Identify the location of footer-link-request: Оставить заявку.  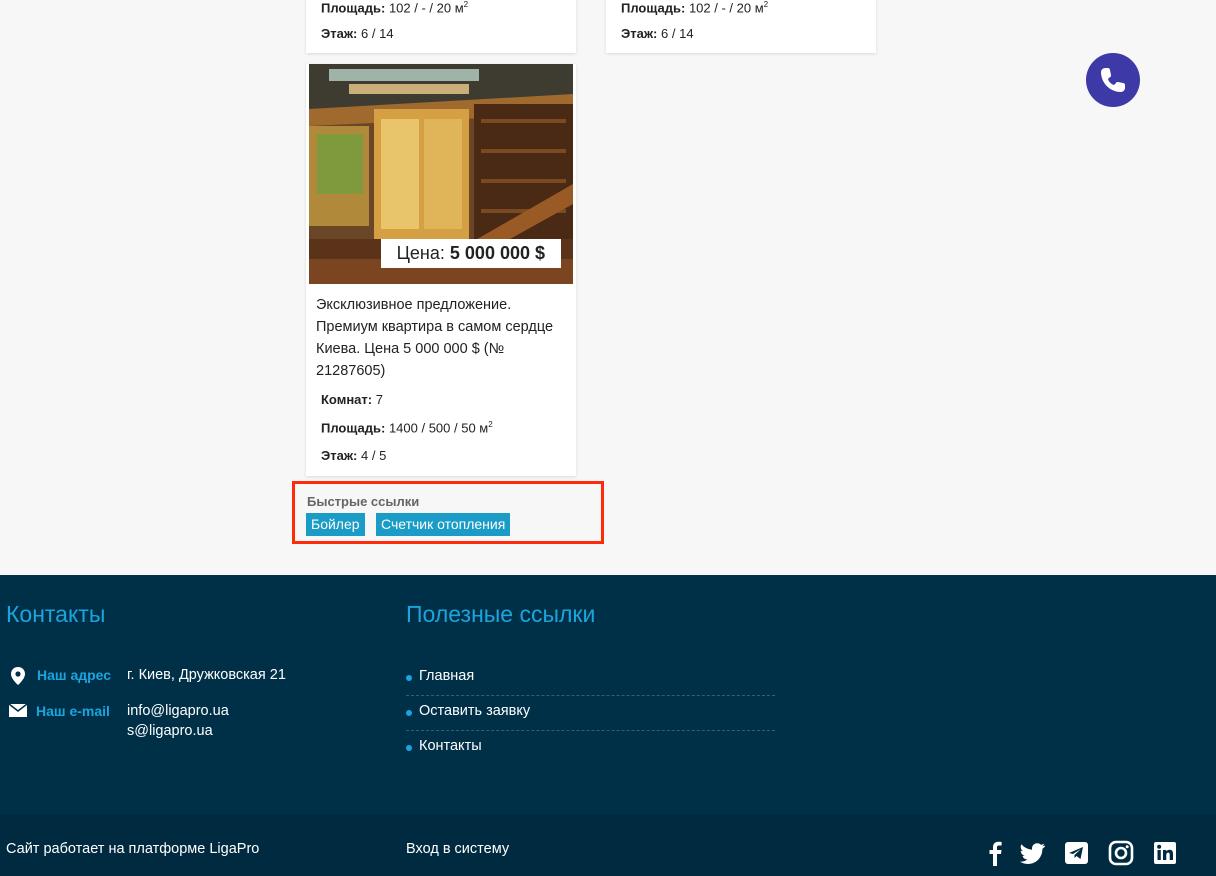
(590, 713).